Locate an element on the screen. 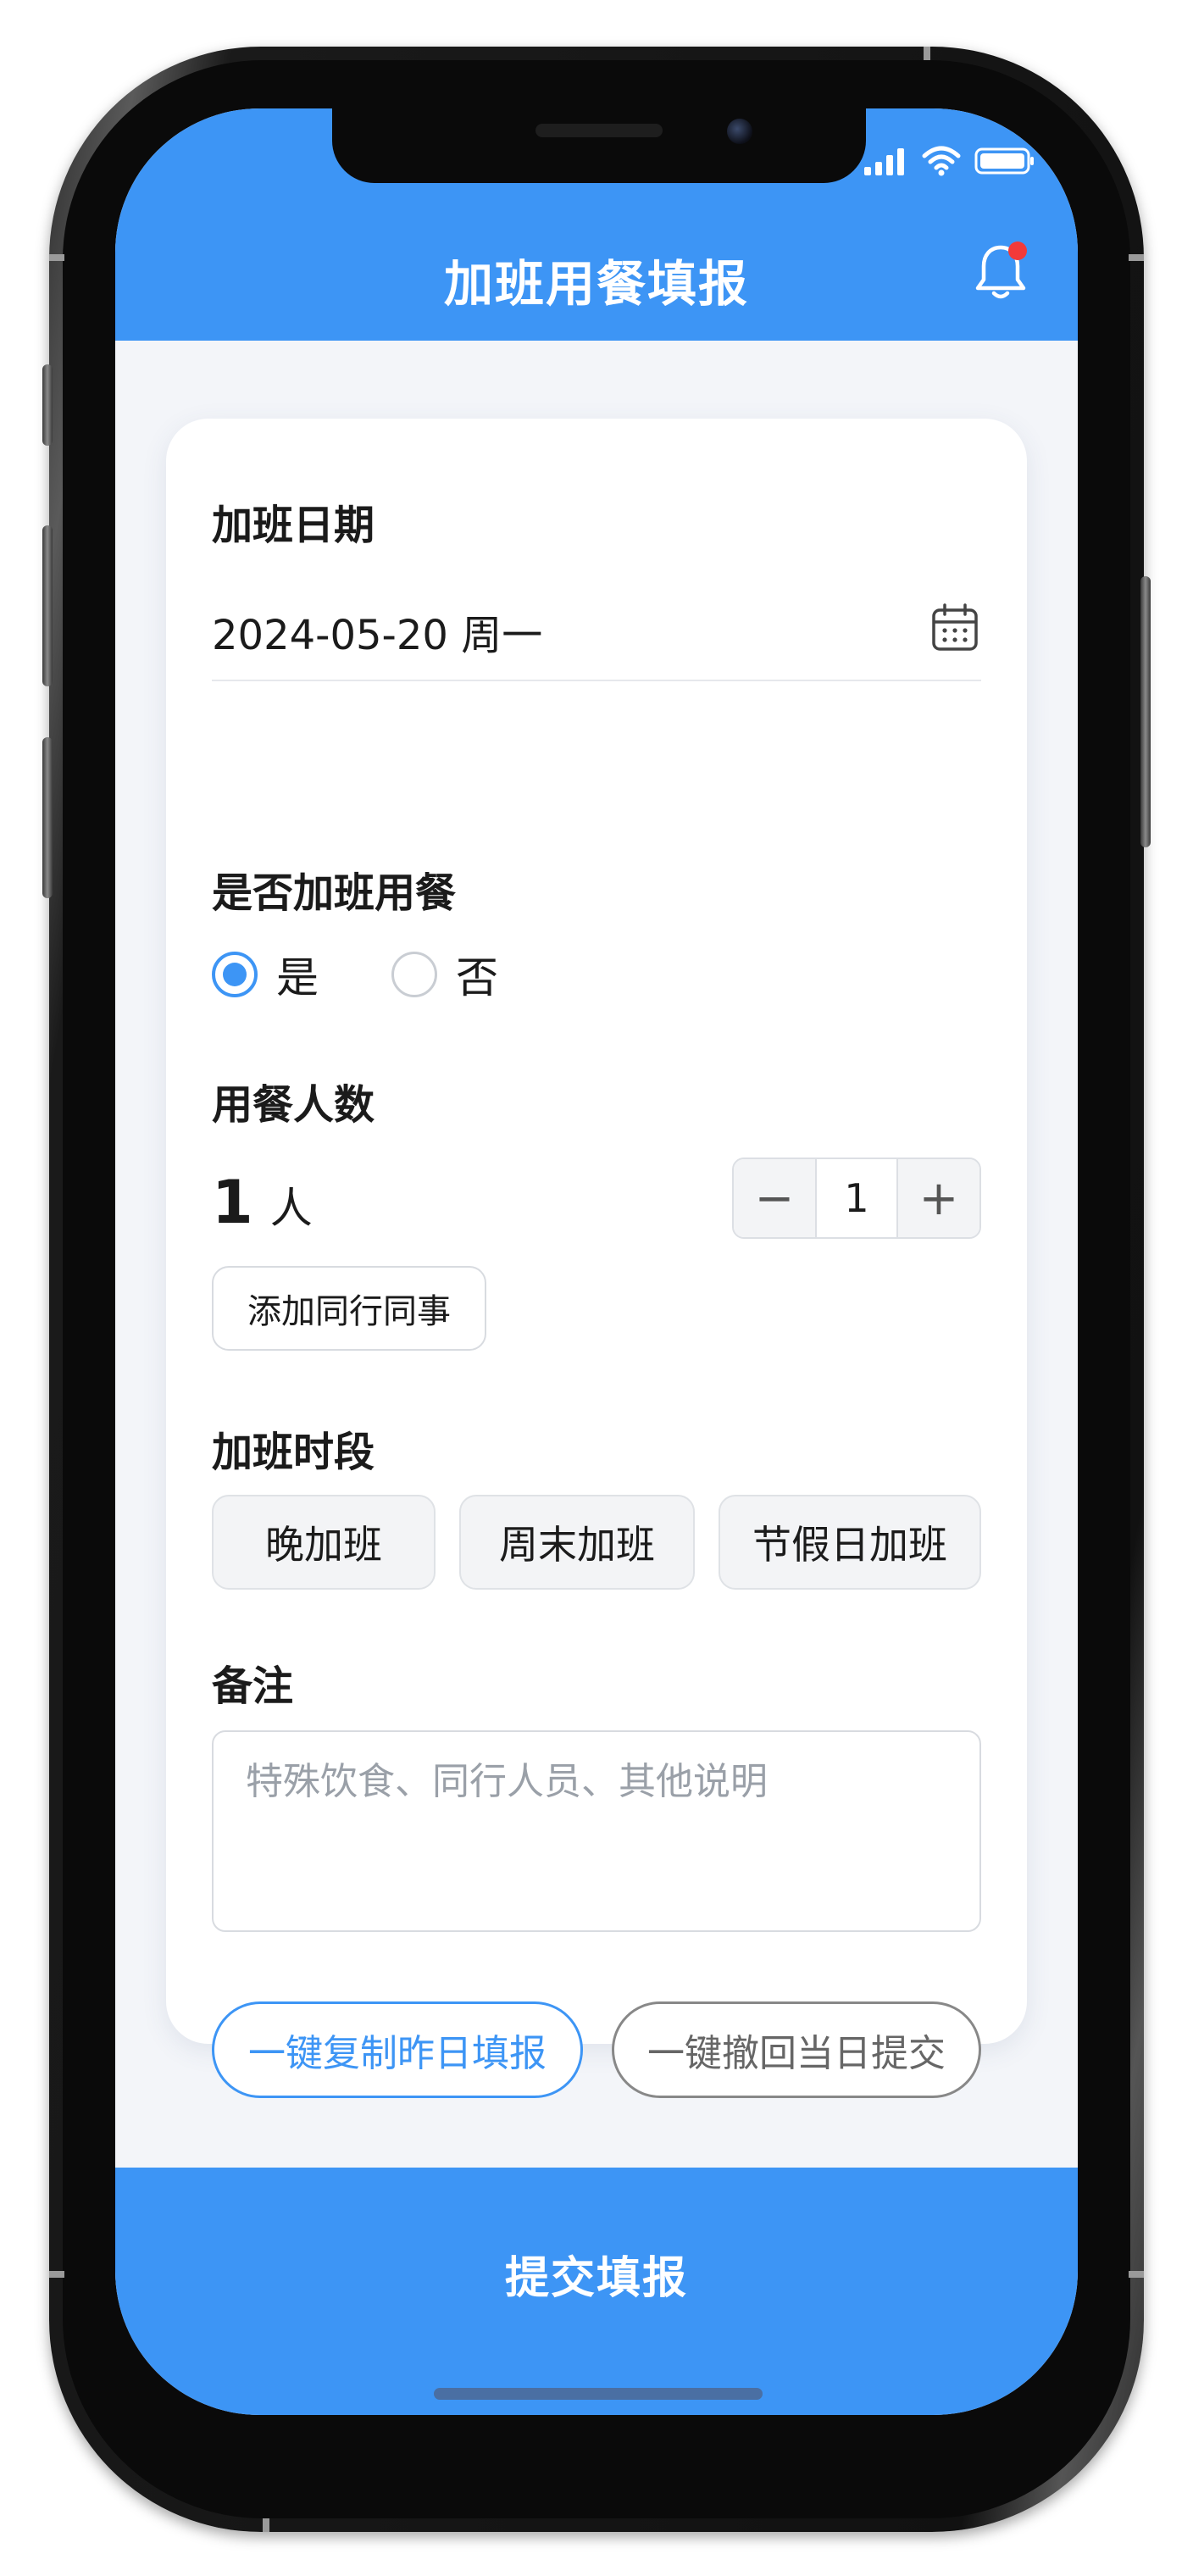 This screenshot has height=2576, width=1193. remark-label: 备注 is located at coordinates (253, 1686).